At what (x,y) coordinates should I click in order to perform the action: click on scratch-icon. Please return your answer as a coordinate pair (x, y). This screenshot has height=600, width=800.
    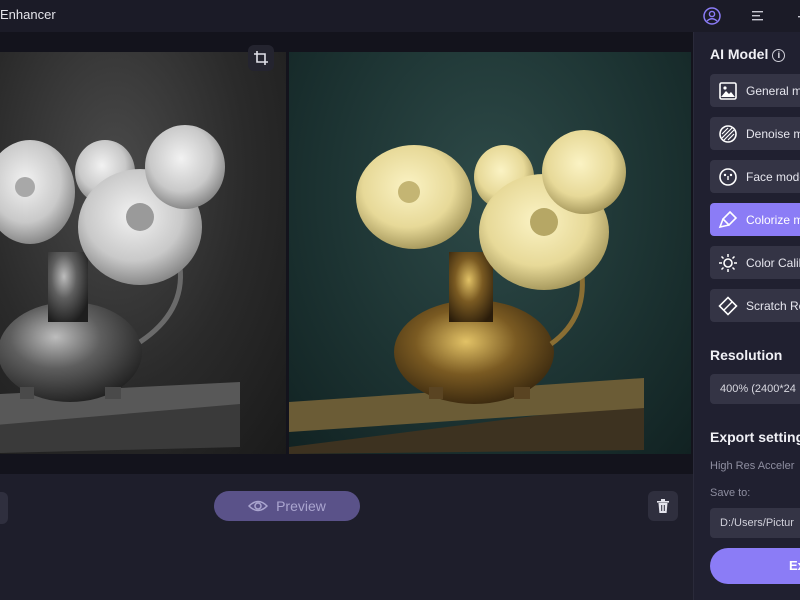
    Looking at the image, I should click on (728, 305).